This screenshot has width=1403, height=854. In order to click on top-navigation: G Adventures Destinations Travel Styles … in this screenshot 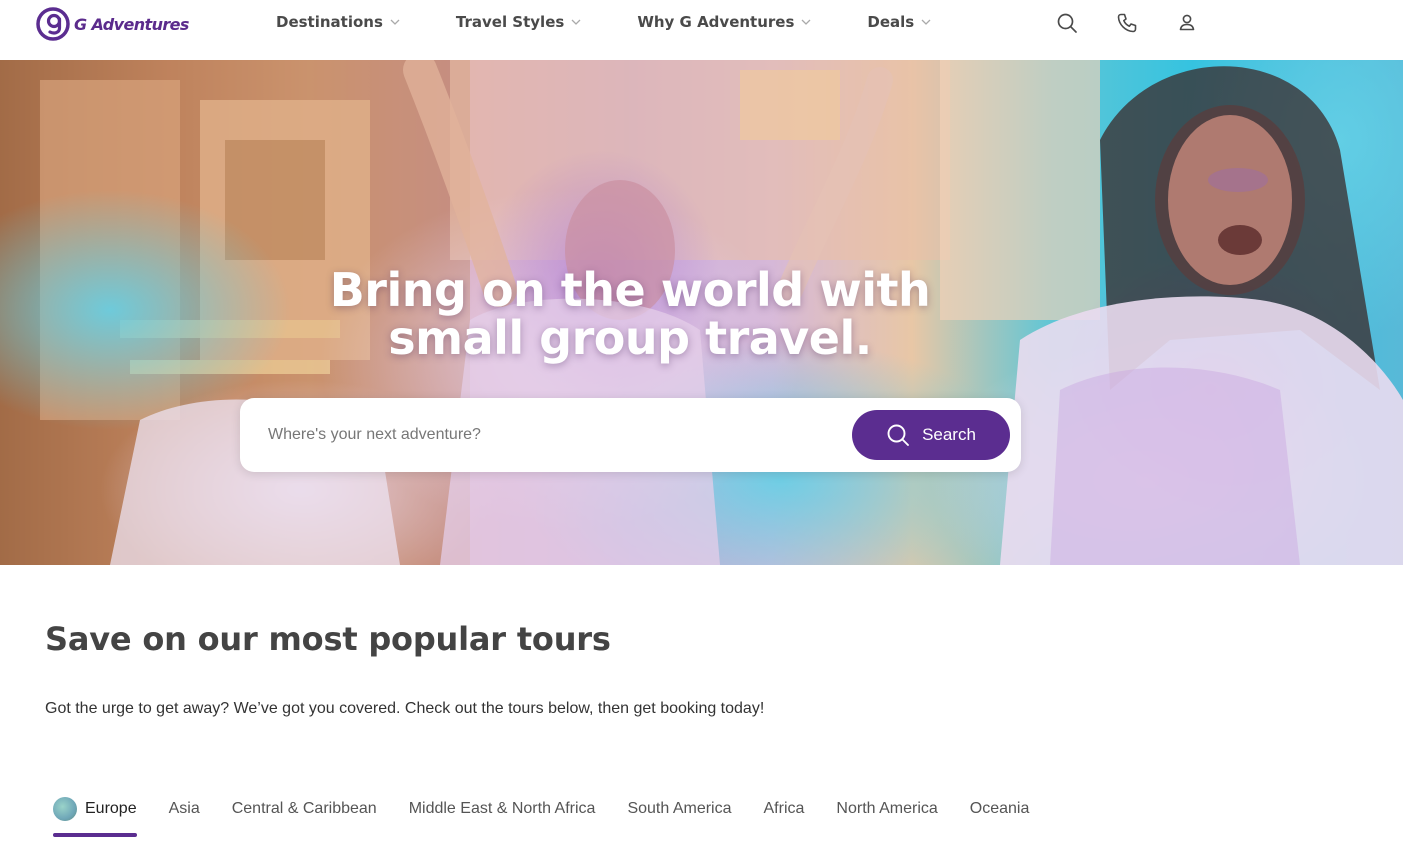, I will do `click(701, 30)`.